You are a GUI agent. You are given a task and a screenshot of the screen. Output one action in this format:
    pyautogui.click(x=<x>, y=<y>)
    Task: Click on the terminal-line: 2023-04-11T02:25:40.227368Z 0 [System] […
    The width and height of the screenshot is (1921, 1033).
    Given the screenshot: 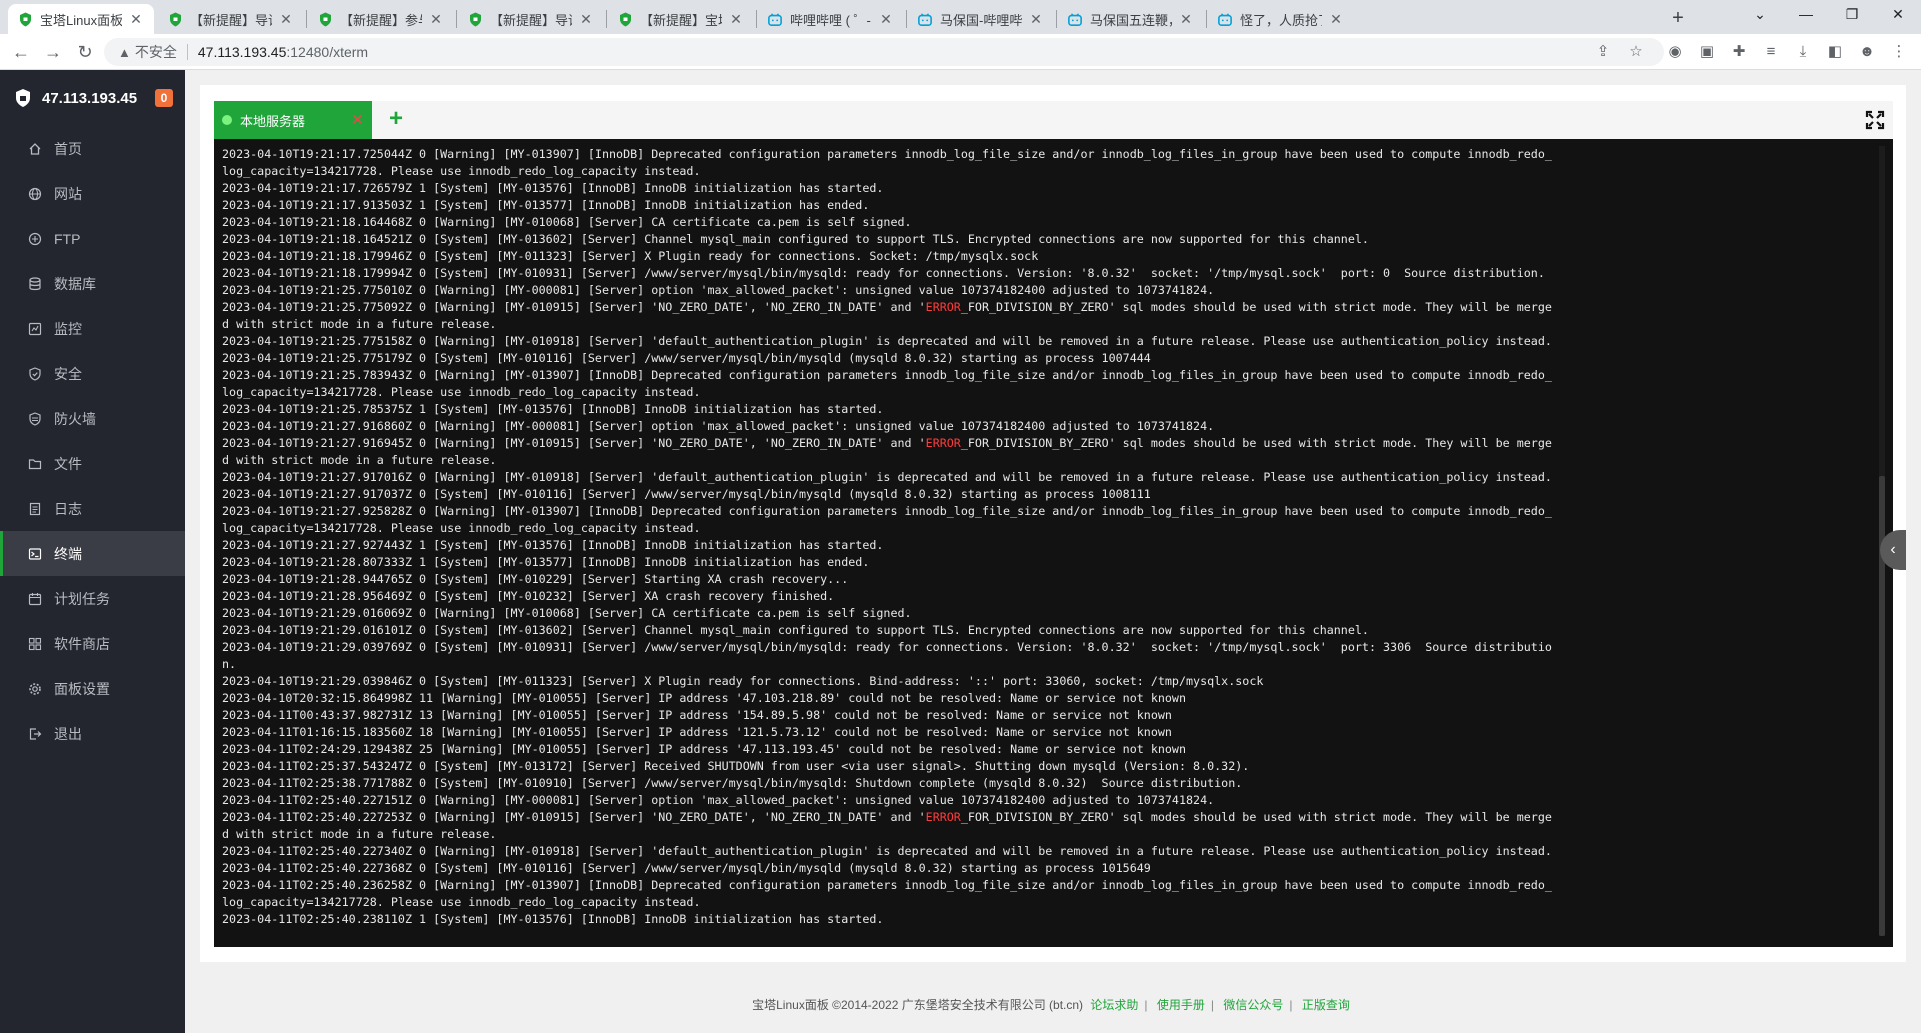 What is the action you would take?
    pyautogui.click(x=686, y=868)
    